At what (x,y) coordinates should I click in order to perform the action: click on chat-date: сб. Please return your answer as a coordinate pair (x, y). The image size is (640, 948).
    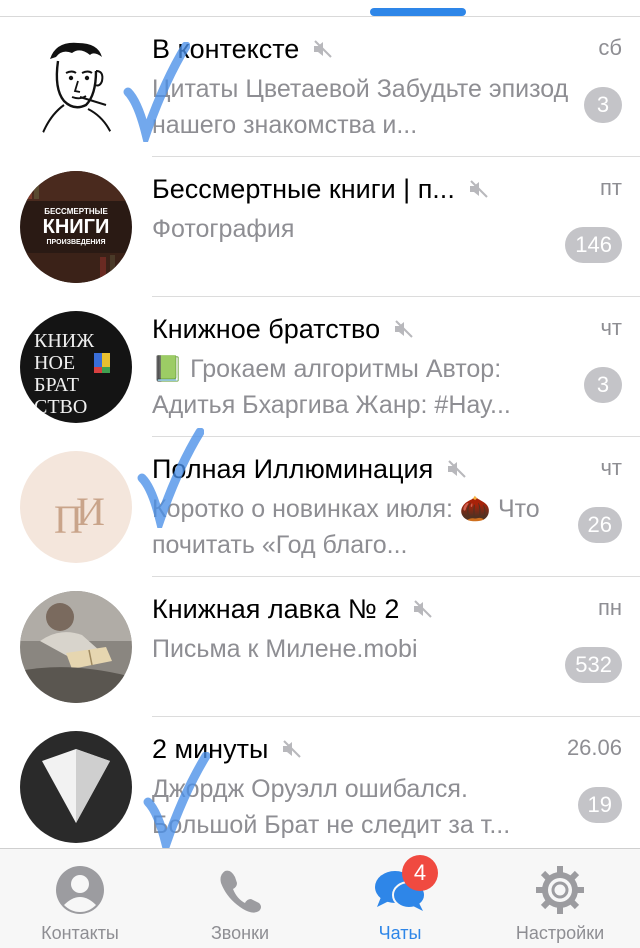
    Looking at the image, I should click on (610, 47).